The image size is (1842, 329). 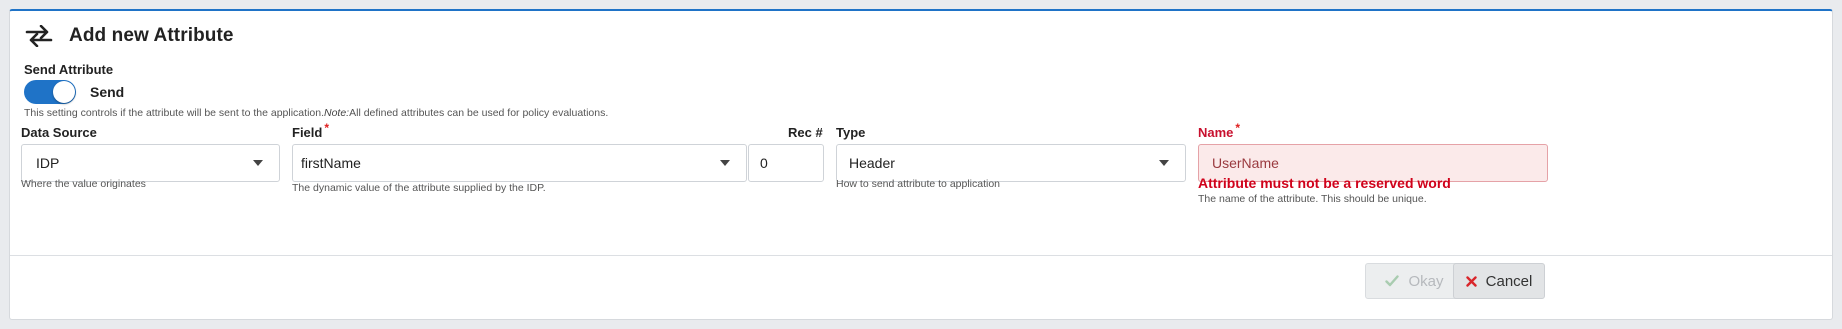 I want to click on swap-arrows-icon, so click(x=40, y=36).